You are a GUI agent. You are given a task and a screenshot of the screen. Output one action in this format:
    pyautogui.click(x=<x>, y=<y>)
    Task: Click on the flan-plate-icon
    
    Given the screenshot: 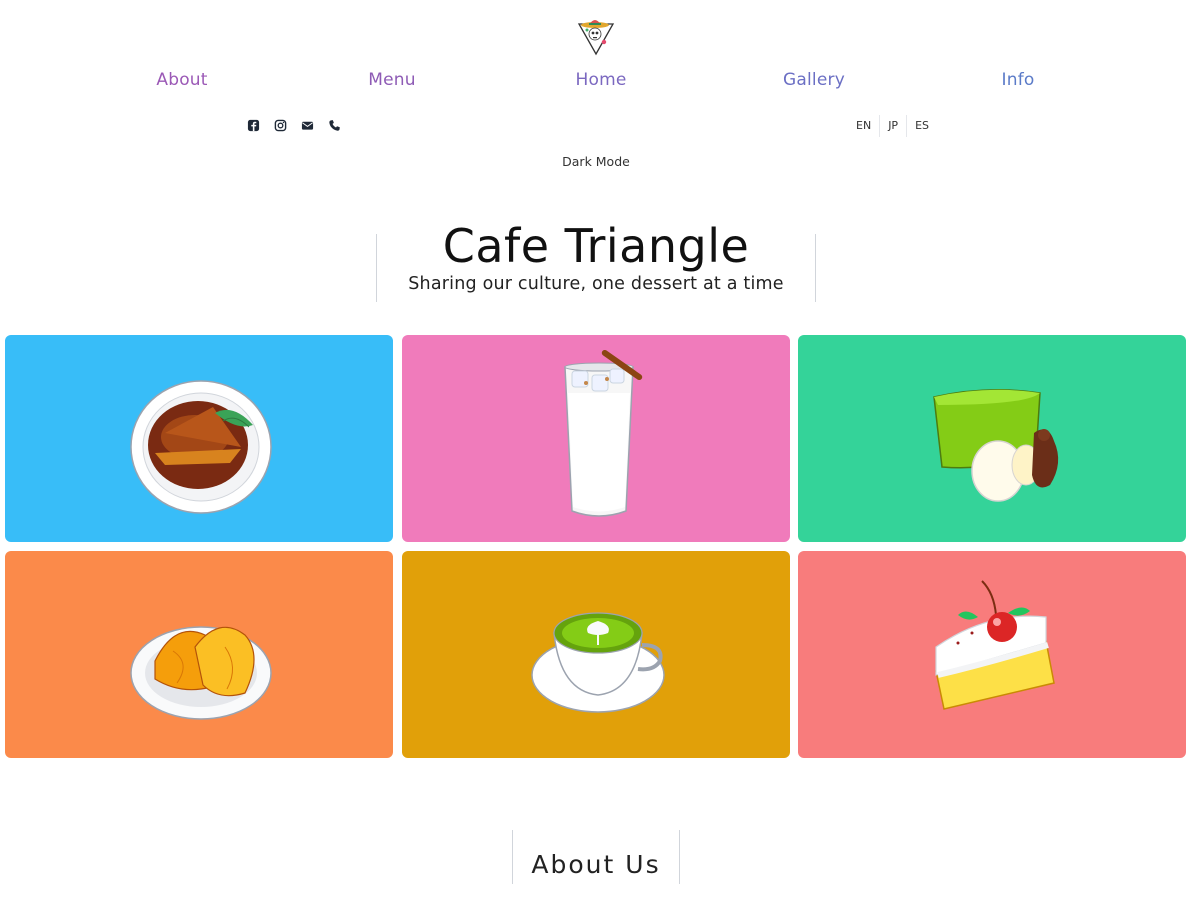 What is the action you would take?
    pyautogui.click(x=201, y=447)
    